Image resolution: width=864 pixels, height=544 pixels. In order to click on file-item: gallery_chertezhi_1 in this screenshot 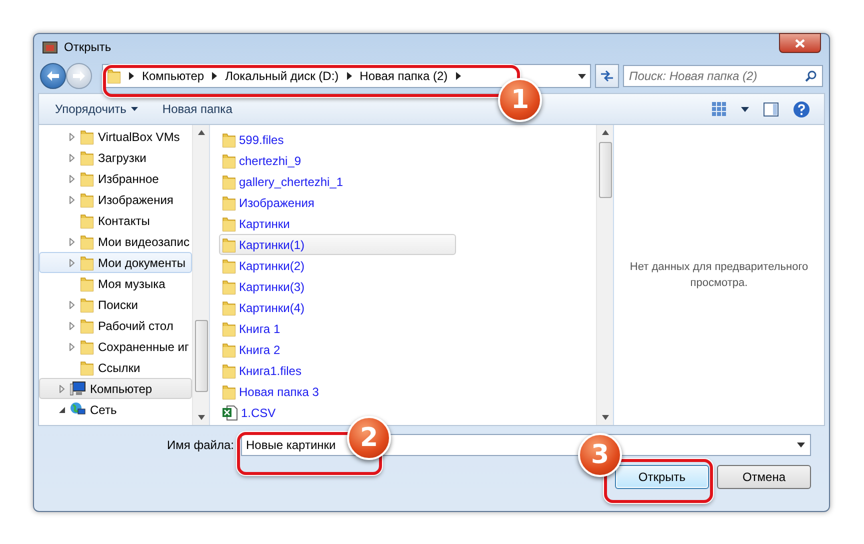, I will do `click(337, 181)`.